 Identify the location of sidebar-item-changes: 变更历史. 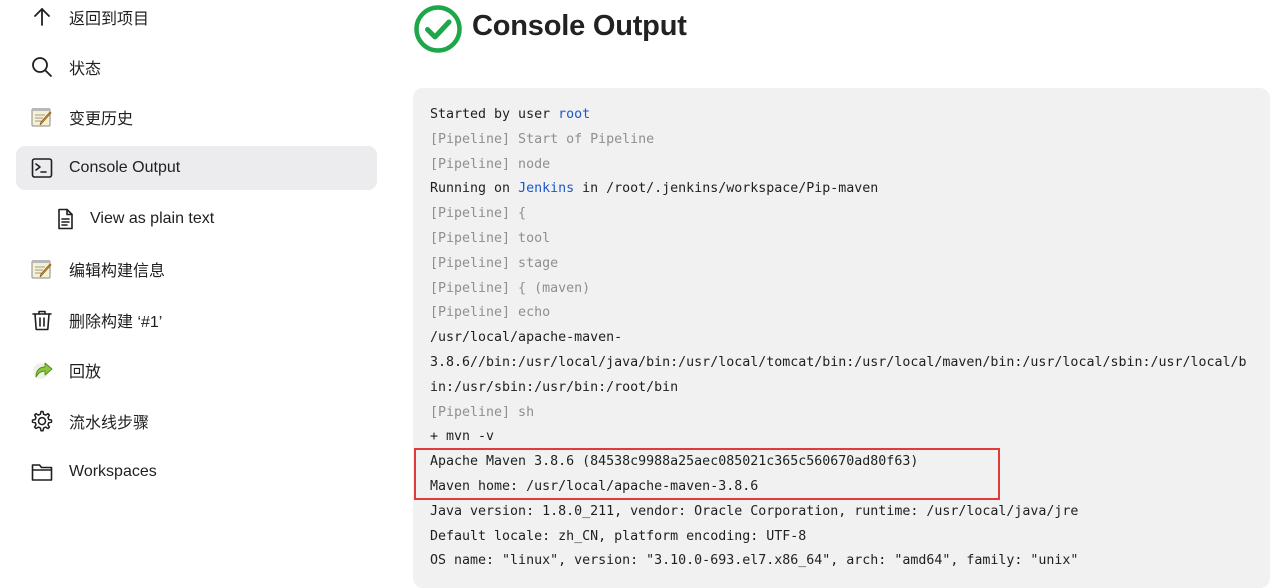
(196, 117).